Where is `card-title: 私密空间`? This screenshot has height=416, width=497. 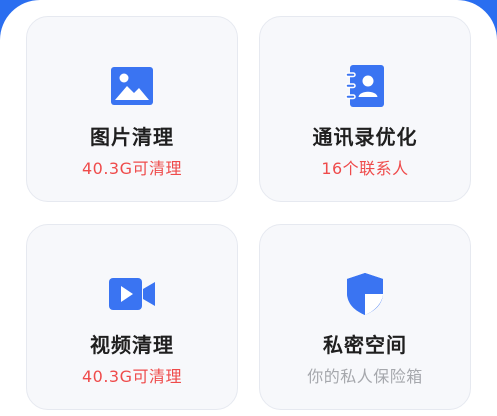
card-title: 私密空间 is located at coordinates (365, 345).